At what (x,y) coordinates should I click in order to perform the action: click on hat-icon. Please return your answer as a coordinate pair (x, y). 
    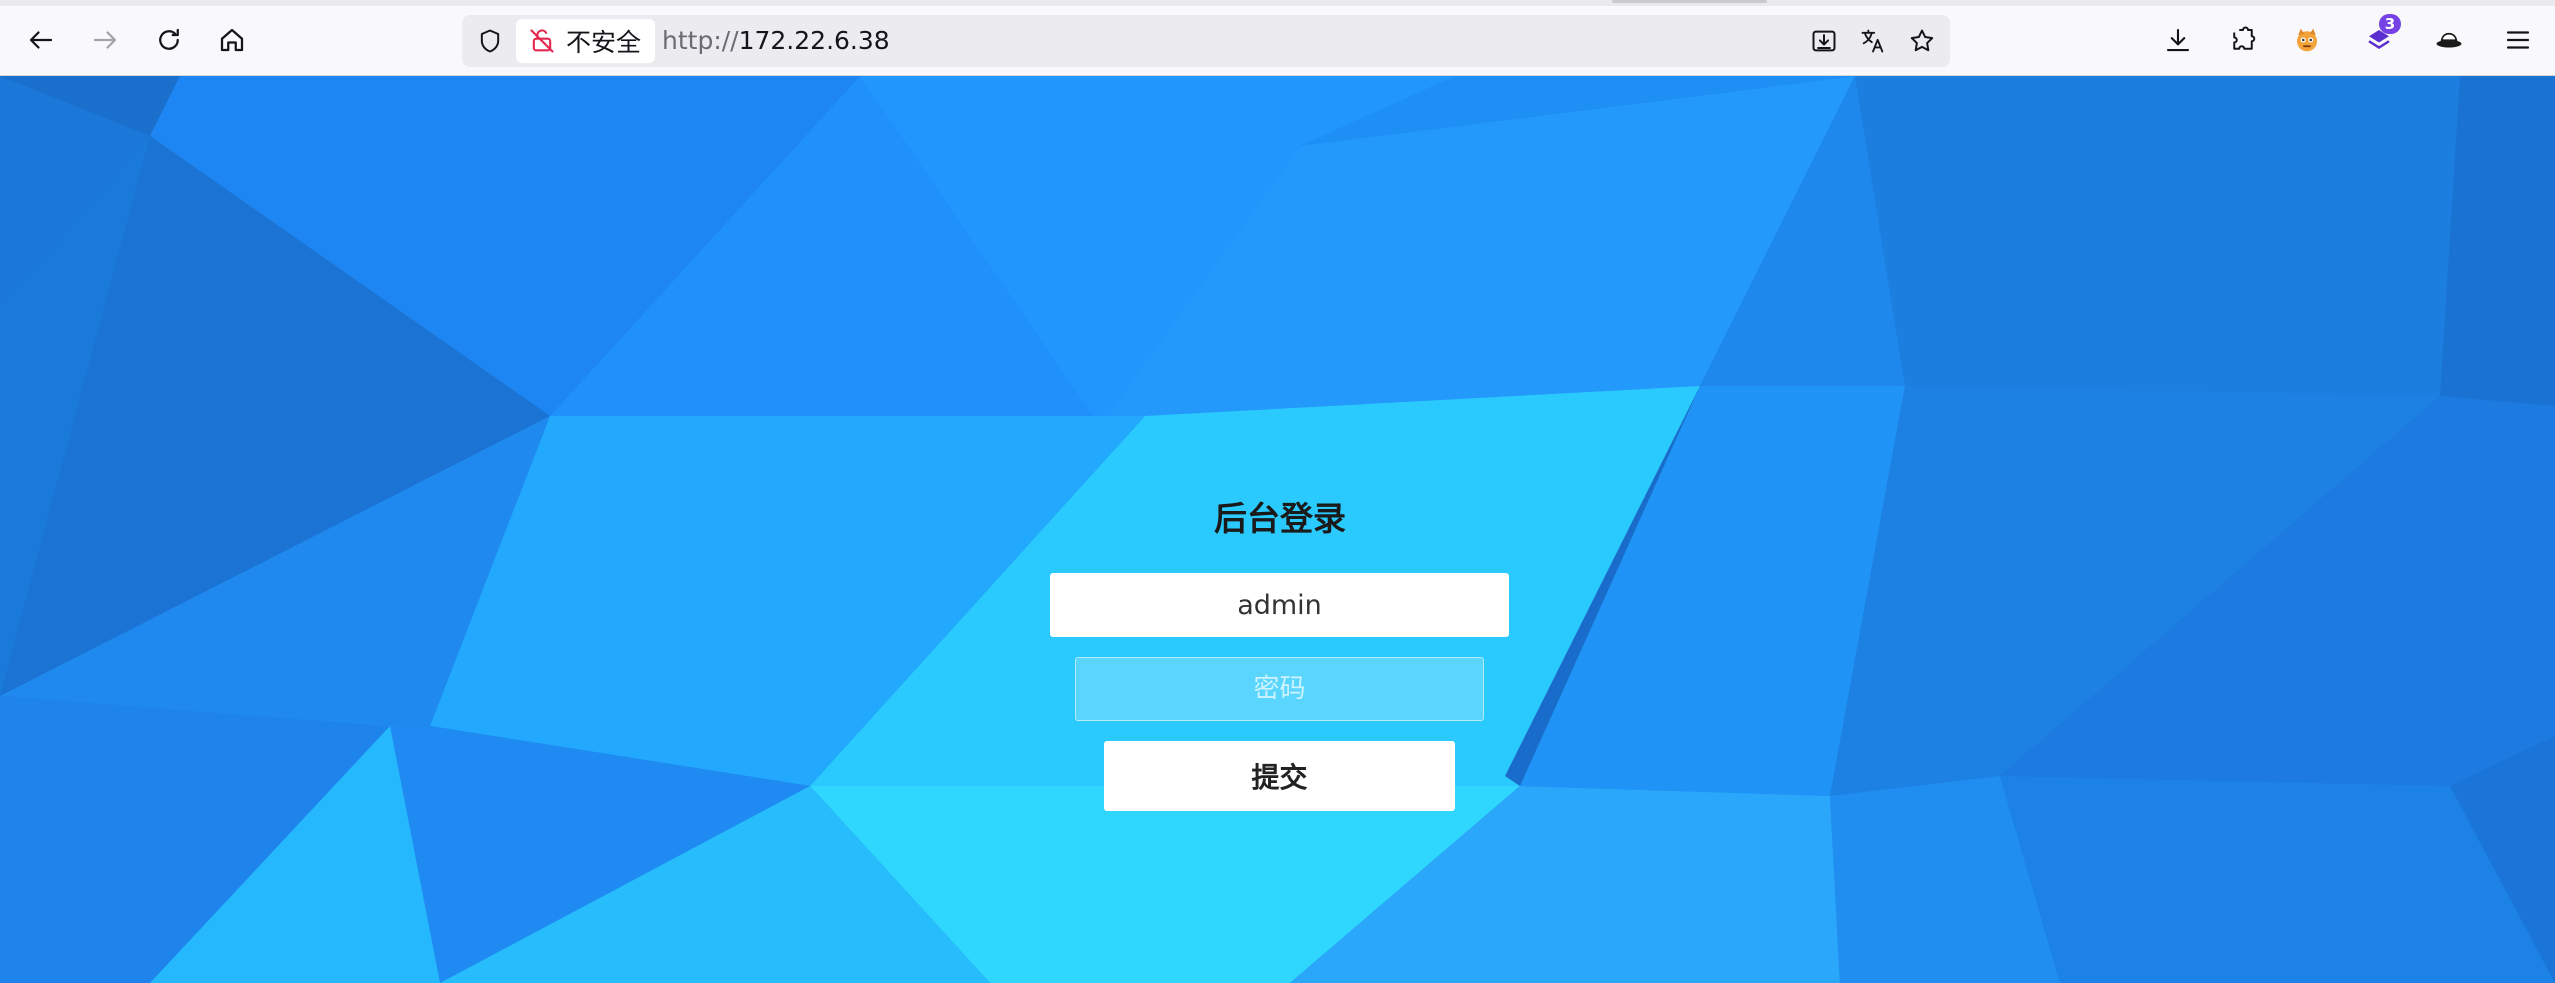
    Looking at the image, I should click on (2449, 40).